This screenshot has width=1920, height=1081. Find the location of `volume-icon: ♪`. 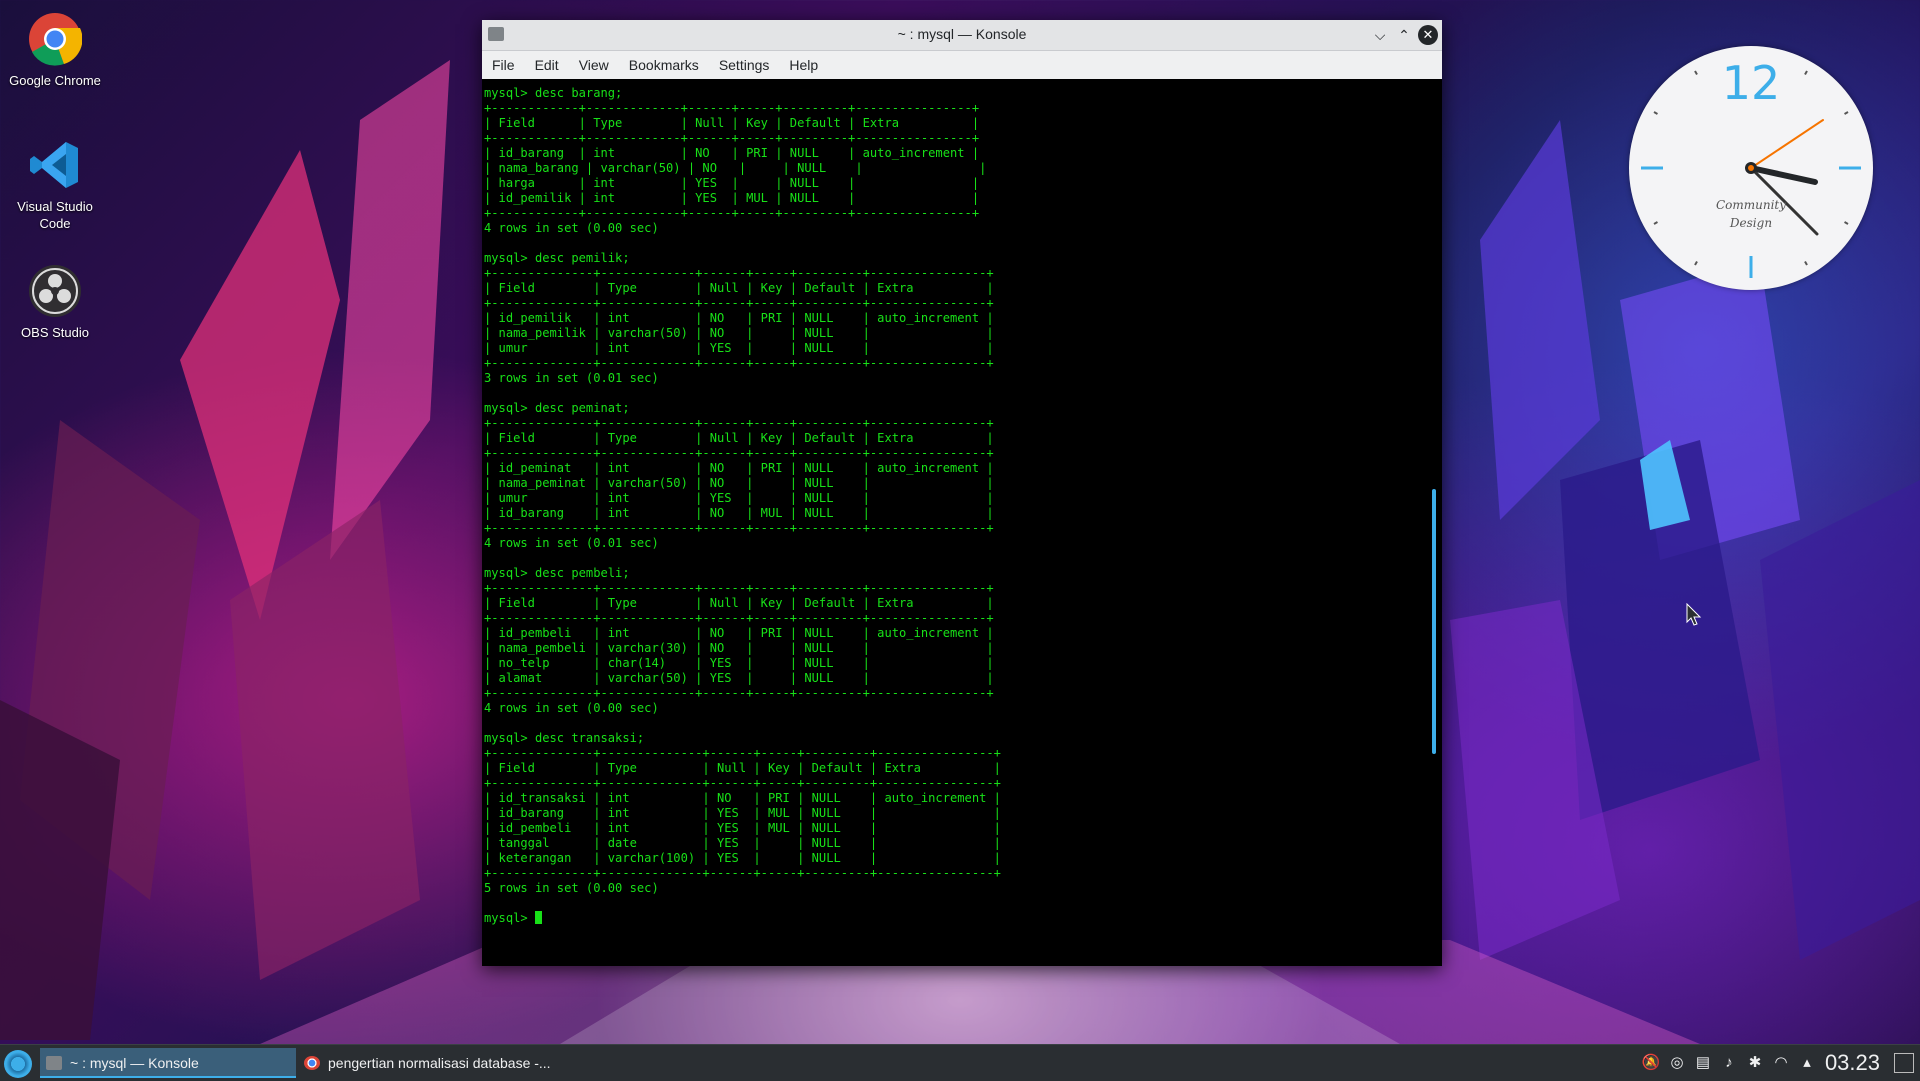

volume-icon: ♪ is located at coordinates (1729, 1063).